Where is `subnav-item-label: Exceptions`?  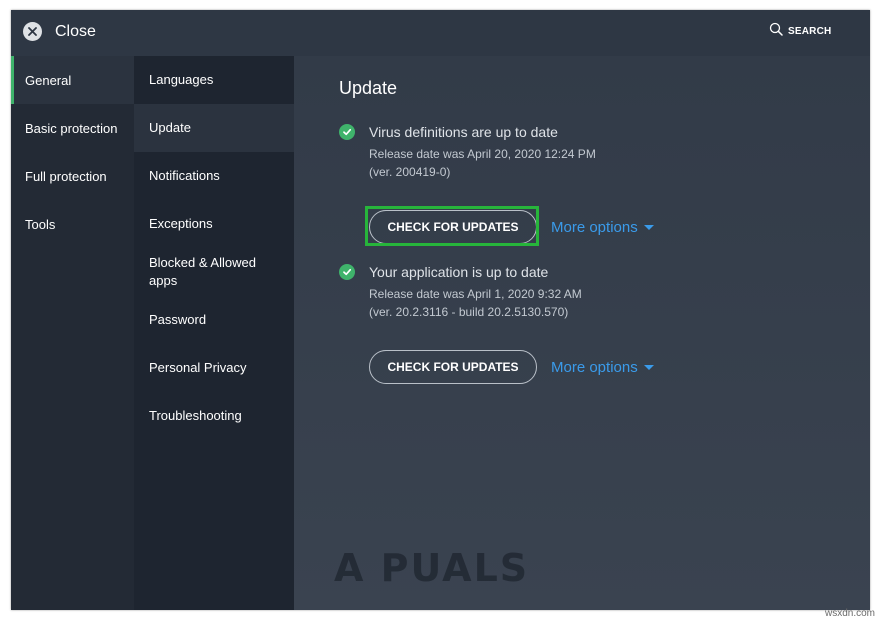
subnav-item-label: Exceptions is located at coordinates (181, 223).